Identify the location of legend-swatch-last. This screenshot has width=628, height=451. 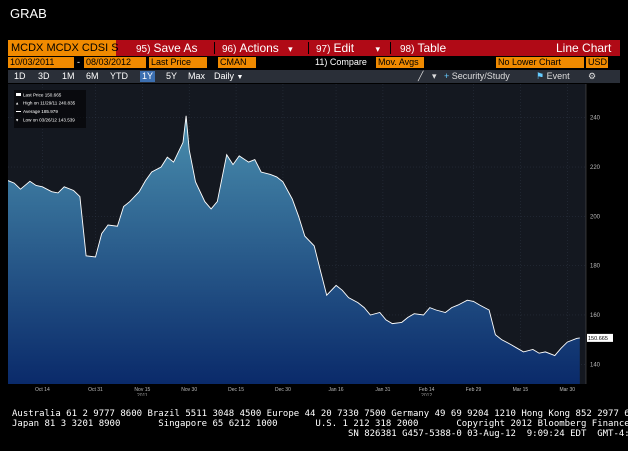
(18, 94).